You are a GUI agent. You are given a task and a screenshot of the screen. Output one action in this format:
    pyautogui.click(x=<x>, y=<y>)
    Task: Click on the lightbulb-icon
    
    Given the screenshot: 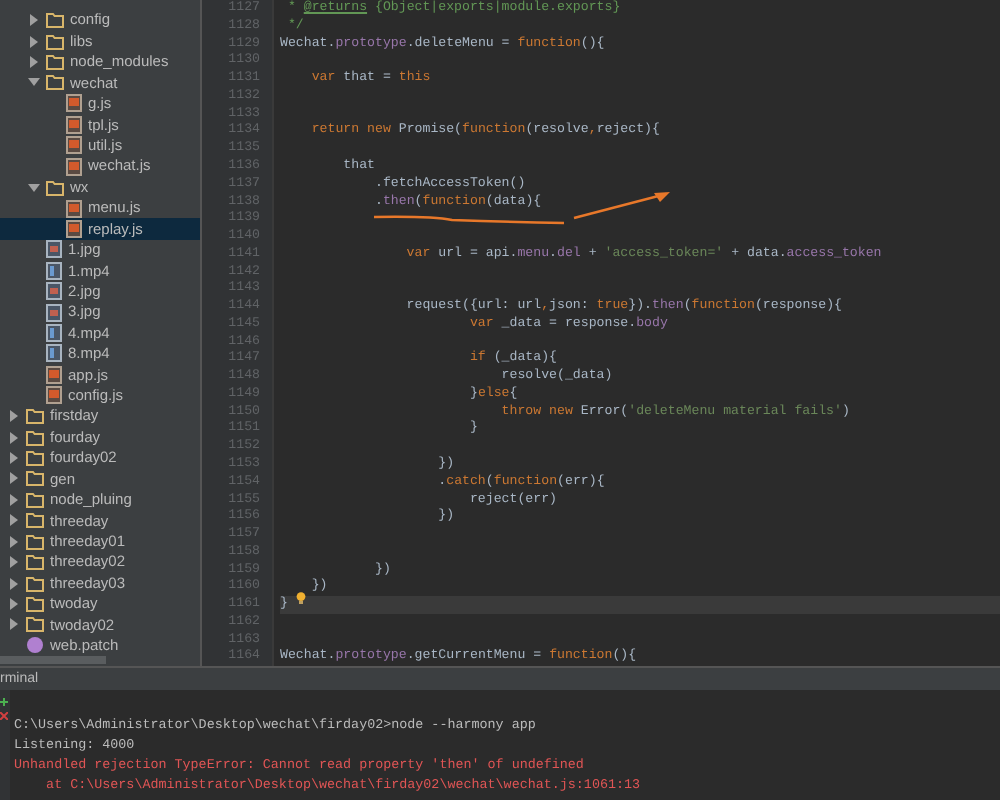 What is the action you would take?
    pyautogui.click(x=301, y=598)
    